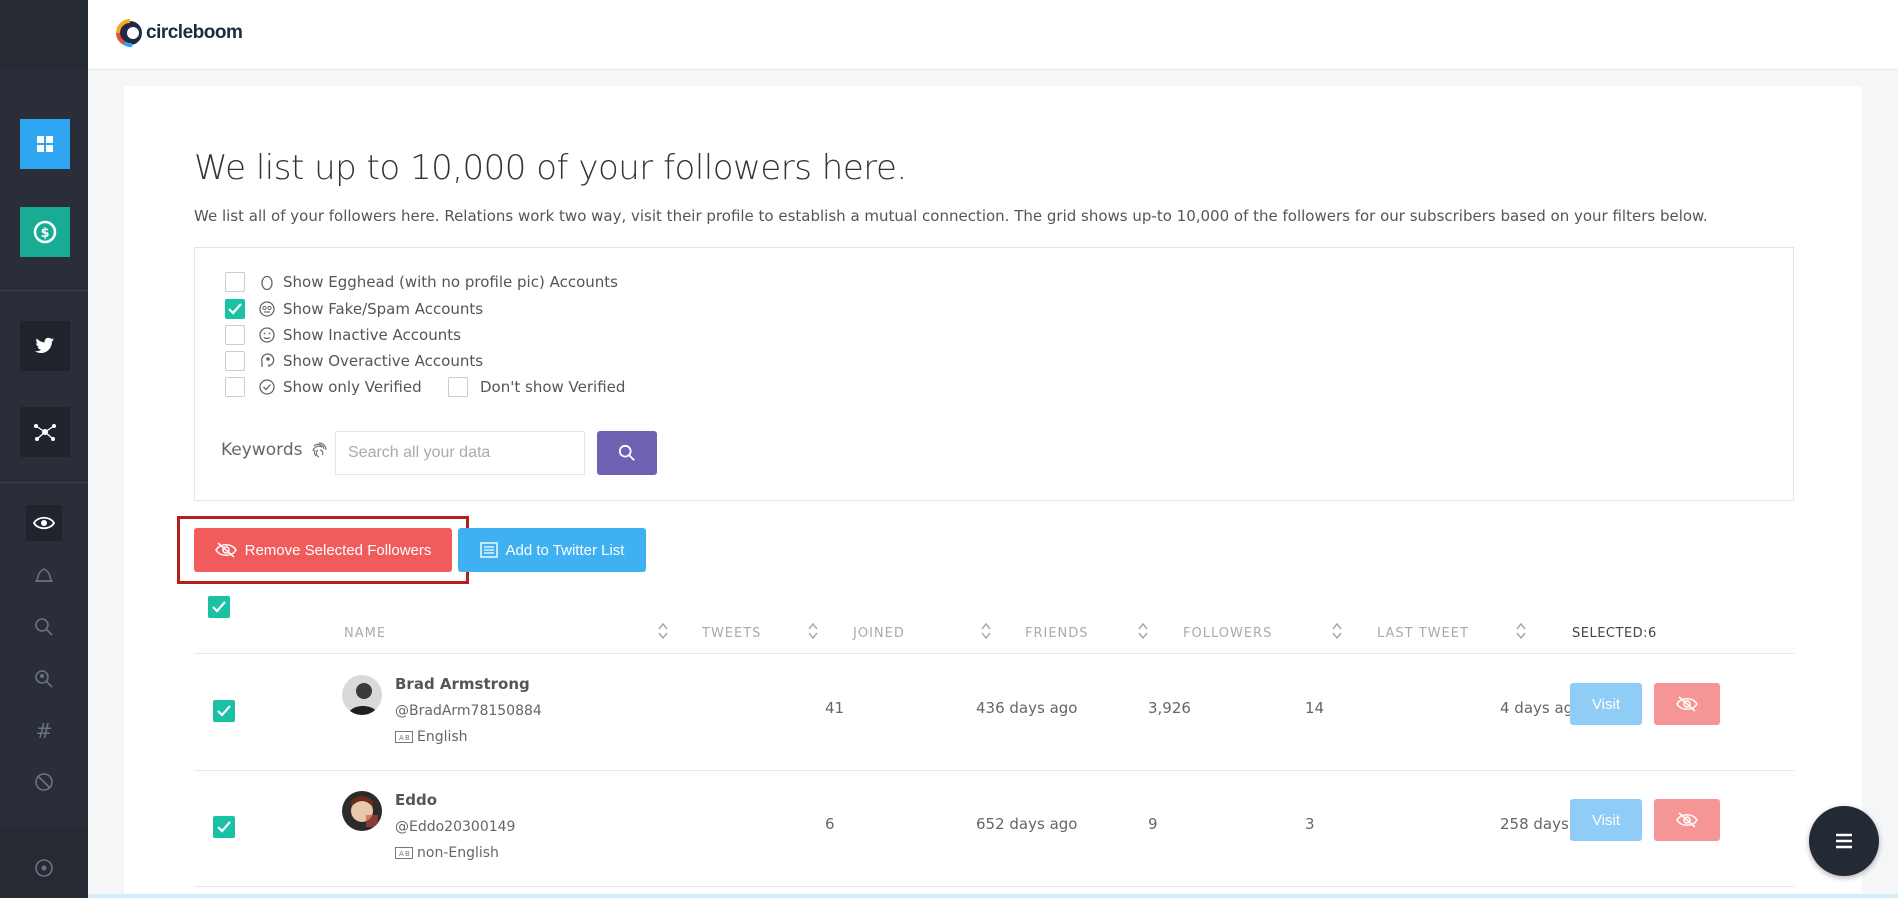  I want to click on bottom-scroll-indicator, so click(993, 896).